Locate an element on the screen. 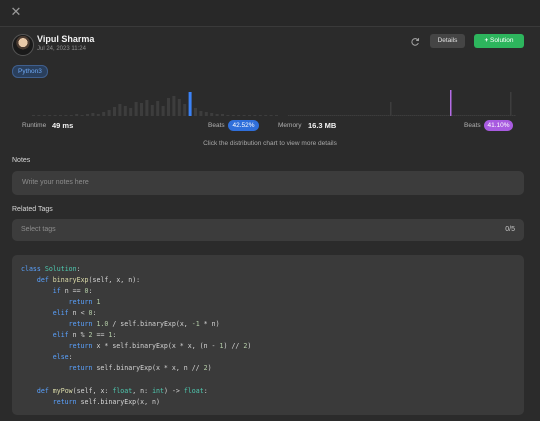 This screenshot has height=421, width=540. code-line-3: if n == 0: is located at coordinates (57, 291).